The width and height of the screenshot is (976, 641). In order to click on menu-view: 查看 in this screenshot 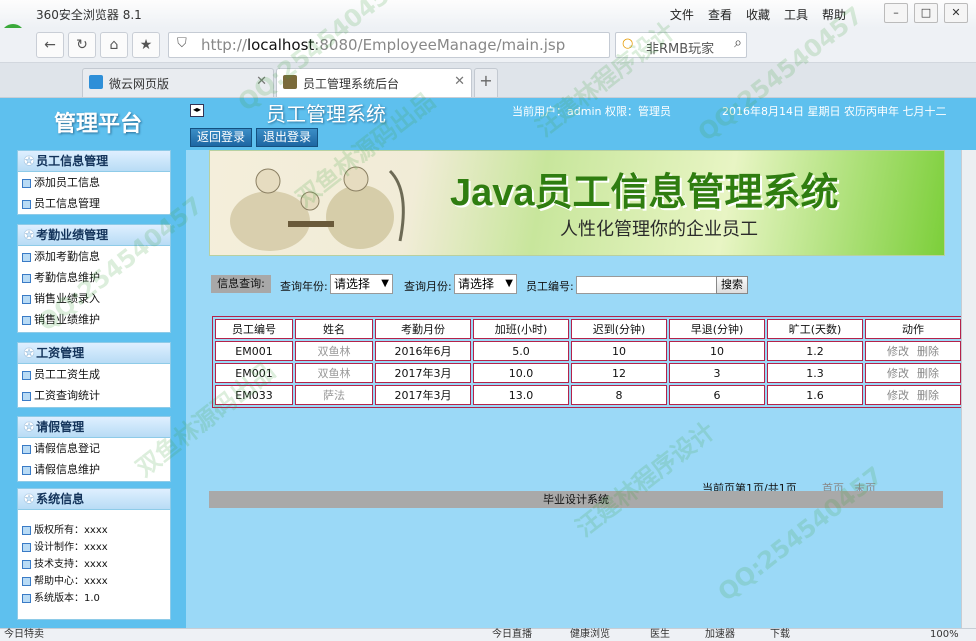, I will do `click(720, 14)`.